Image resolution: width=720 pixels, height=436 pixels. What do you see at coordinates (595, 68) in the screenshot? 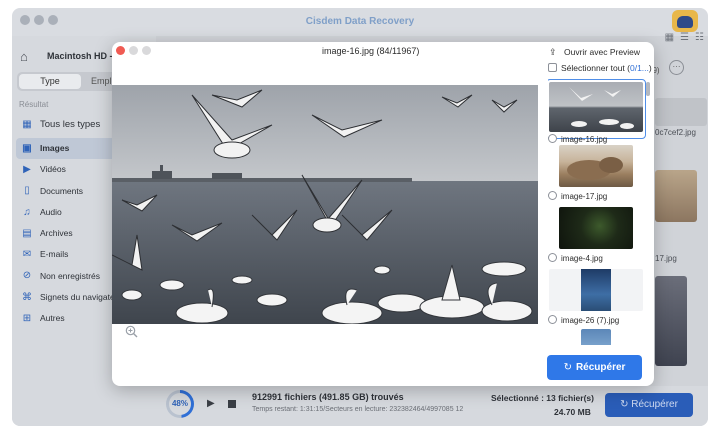
I see `select-all-label: Sélectionner tout (` at bounding box center [595, 68].